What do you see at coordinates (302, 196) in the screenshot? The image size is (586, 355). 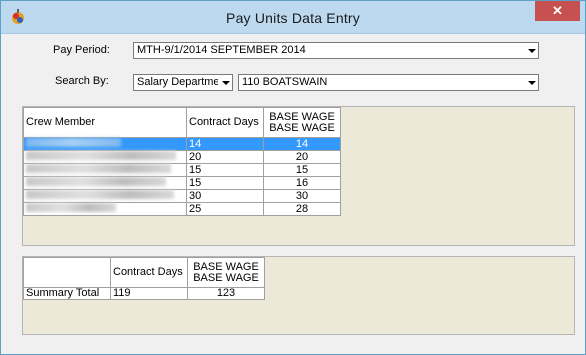 I see `base-wage-cell: 30` at bounding box center [302, 196].